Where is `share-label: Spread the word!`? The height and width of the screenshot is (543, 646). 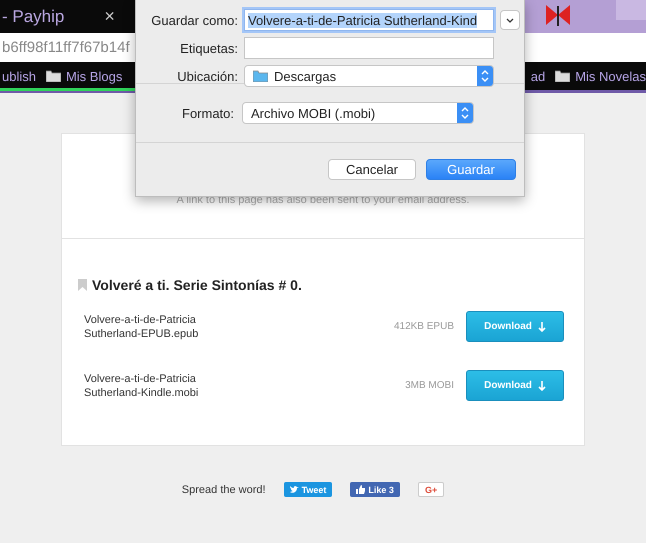 share-label: Spread the word! is located at coordinates (224, 490).